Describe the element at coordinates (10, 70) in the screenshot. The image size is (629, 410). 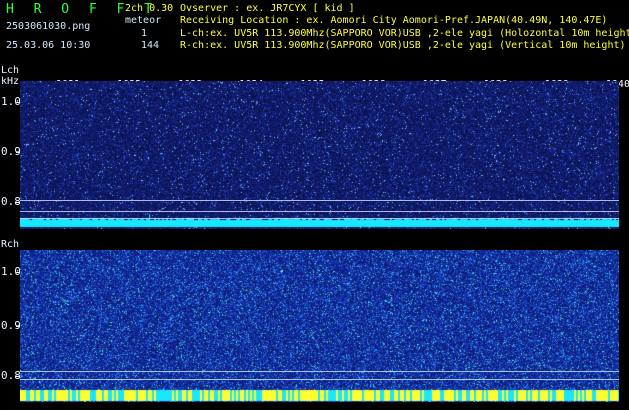
I see `lch-channel-label: Lch` at that location.